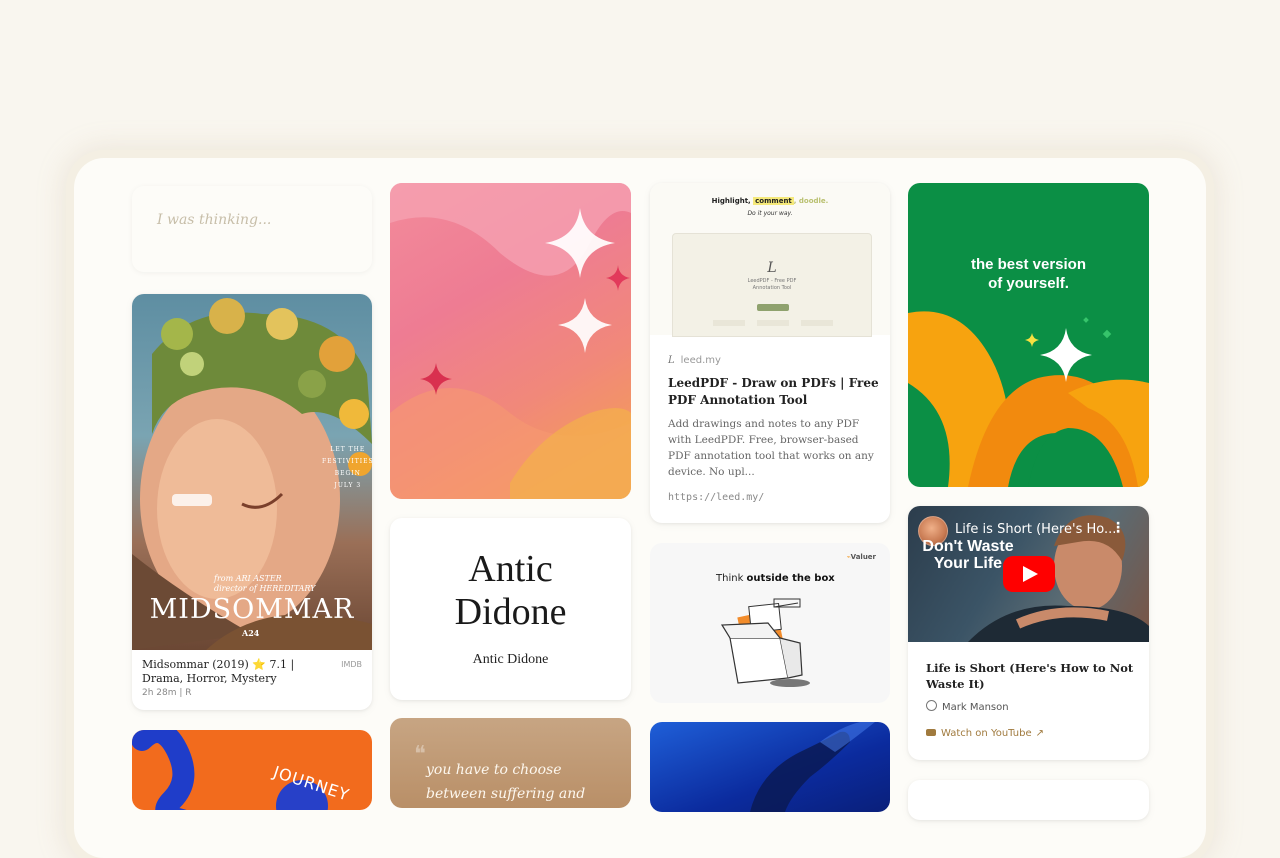 The width and height of the screenshot is (1280, 858). What do you see at coordinates (773, 323) in the screenshot?
I see `preview-chips` at bounding box center [773, 323].